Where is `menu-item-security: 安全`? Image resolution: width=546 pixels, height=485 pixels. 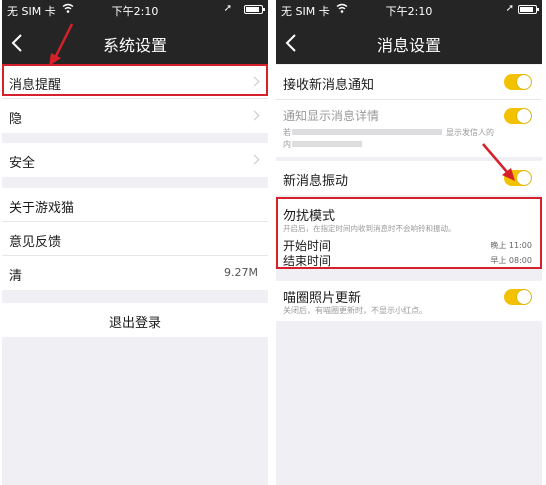
menu-item-security: 安全 is located at coordinates (135, 160).